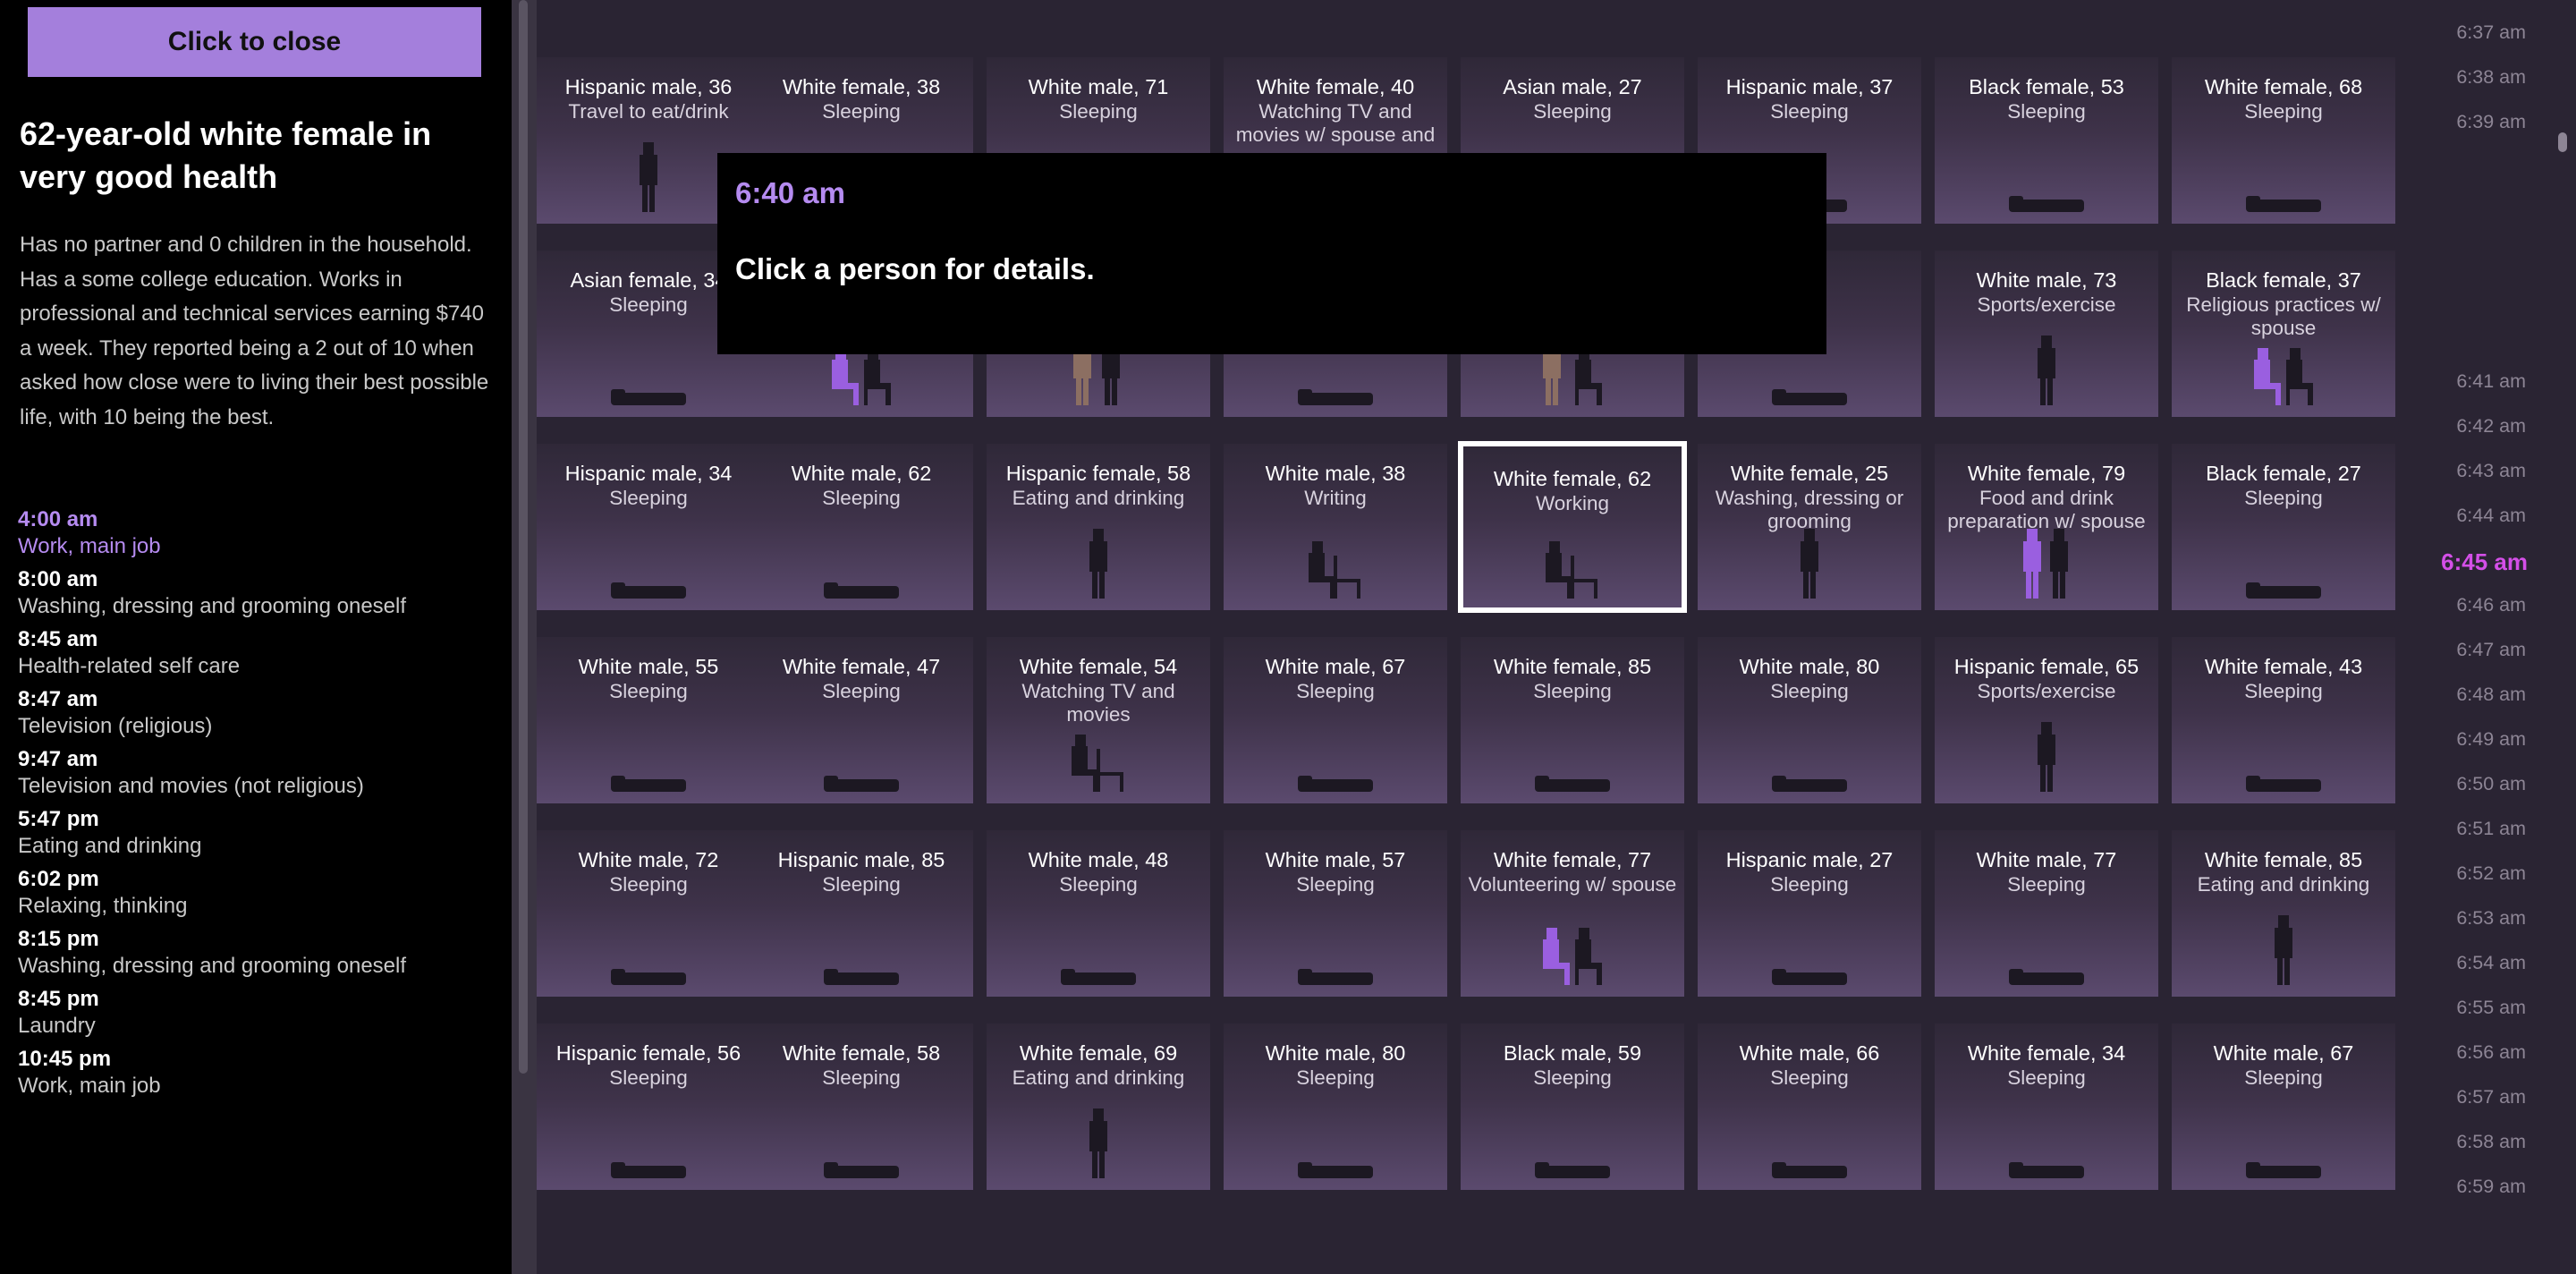 This screenshot has width=2576, height=1274. I want to click on person-card: White female, 69 Eating and drinking, so click(1098, 1106).